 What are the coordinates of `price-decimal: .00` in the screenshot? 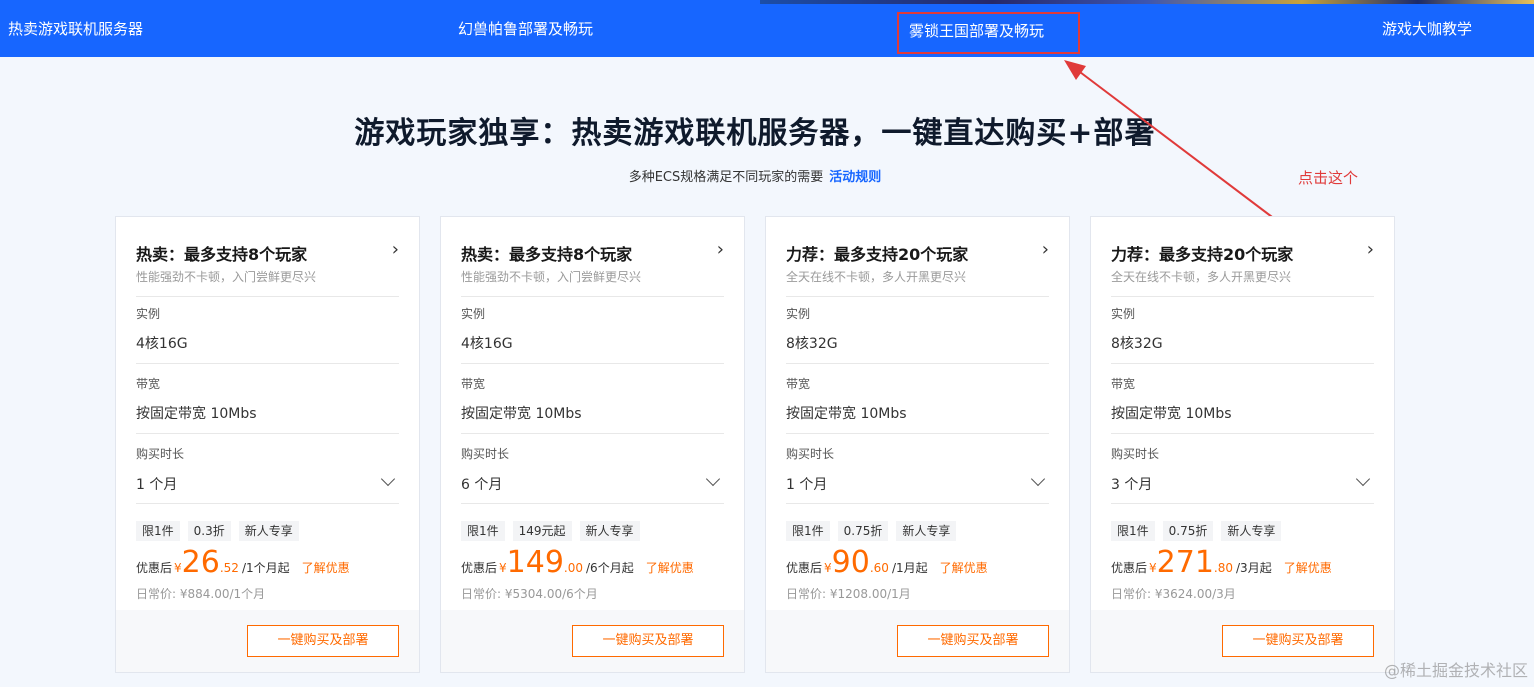 It's located at (573, 568).